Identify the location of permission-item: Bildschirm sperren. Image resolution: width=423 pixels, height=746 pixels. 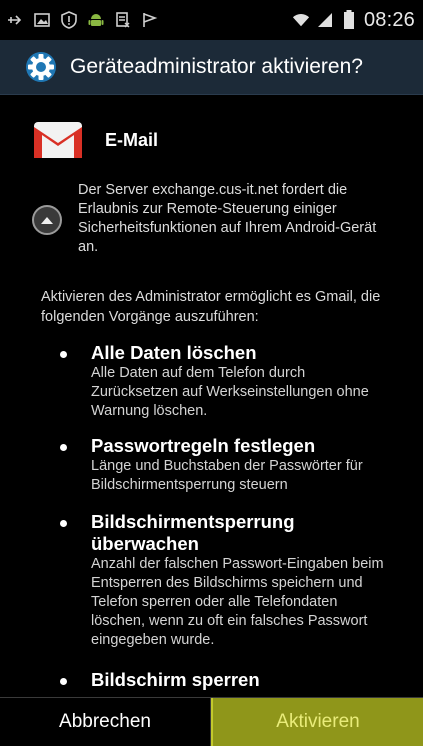
(225, 680).